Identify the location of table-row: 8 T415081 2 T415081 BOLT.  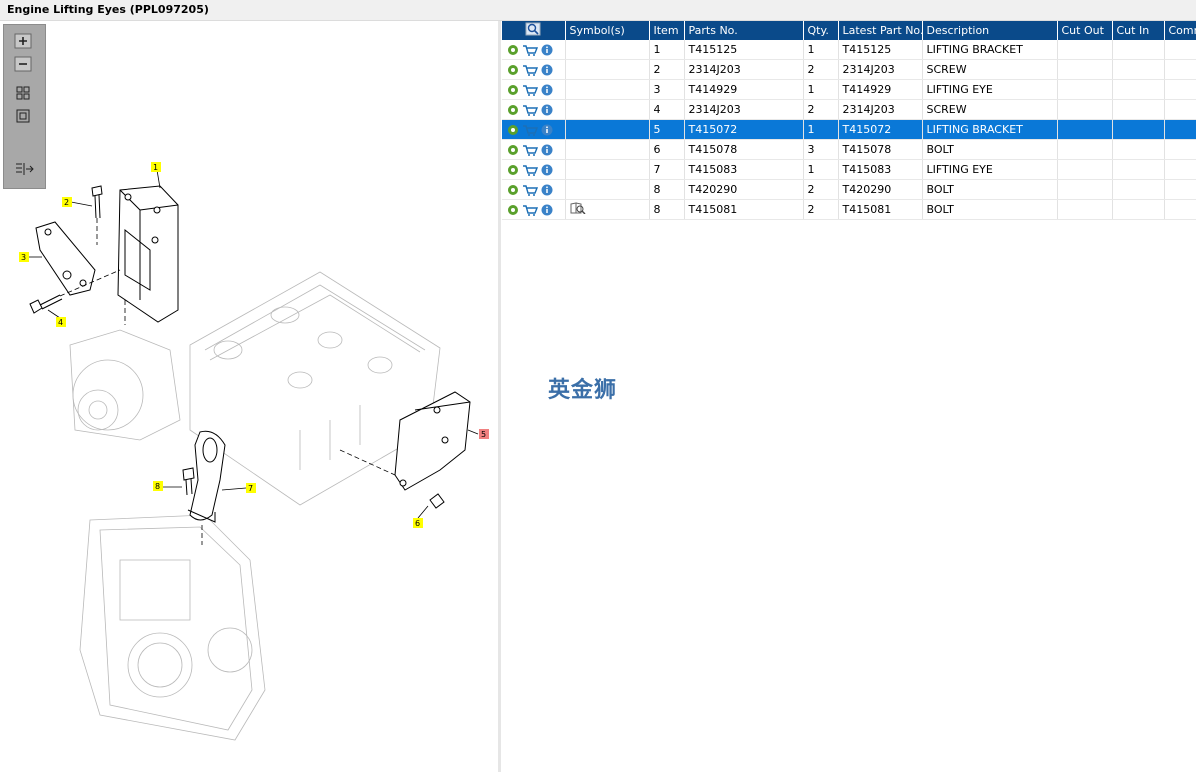
(849, 209).